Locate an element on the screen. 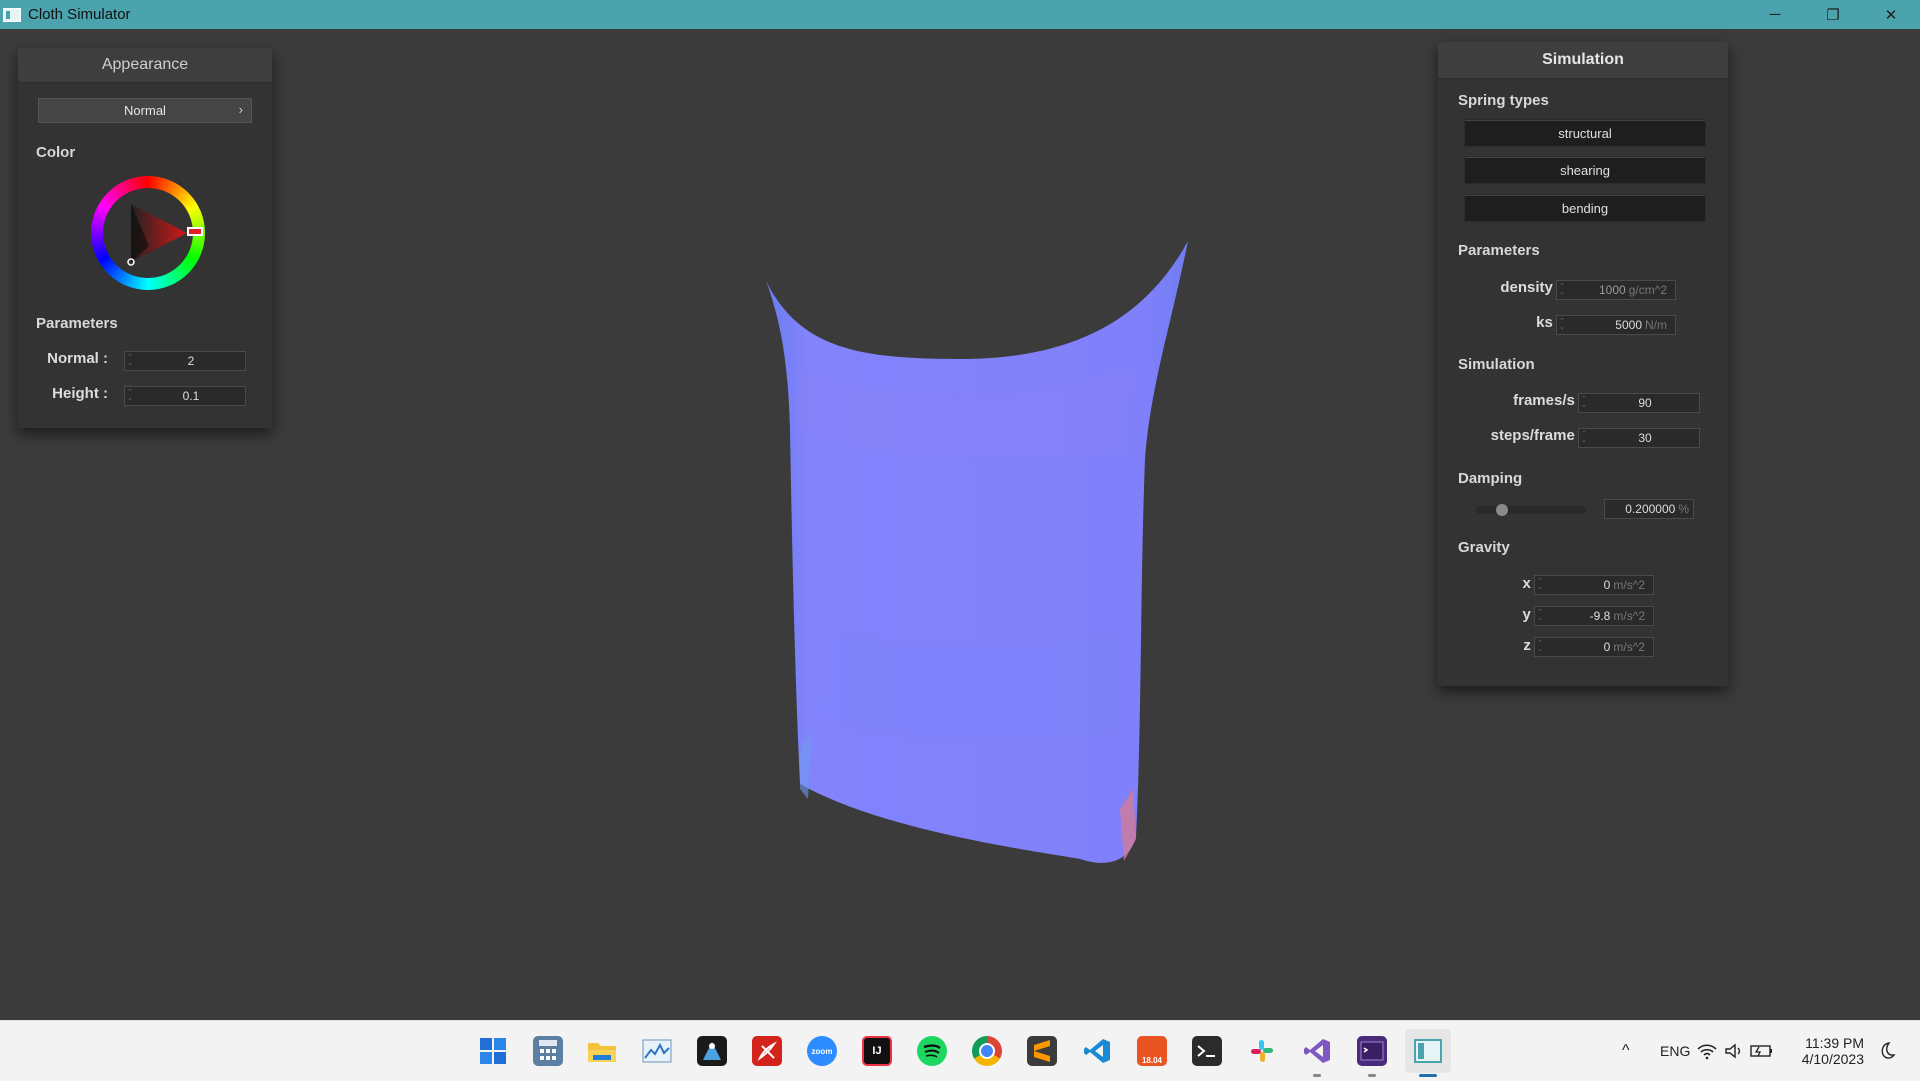 This screenshot has width=1920, height=1081. minimize-button: ─ is located at coordinates (1775, 14).